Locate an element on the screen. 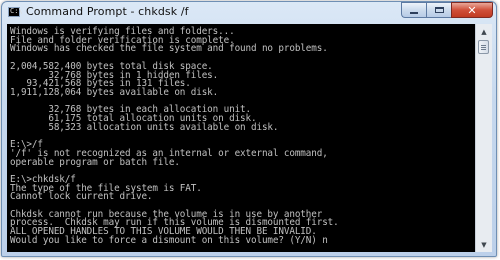 Image resolution: width=500 pixels, height=260 pixels. window-controls: ✕ is located at coordinates (447, 10).